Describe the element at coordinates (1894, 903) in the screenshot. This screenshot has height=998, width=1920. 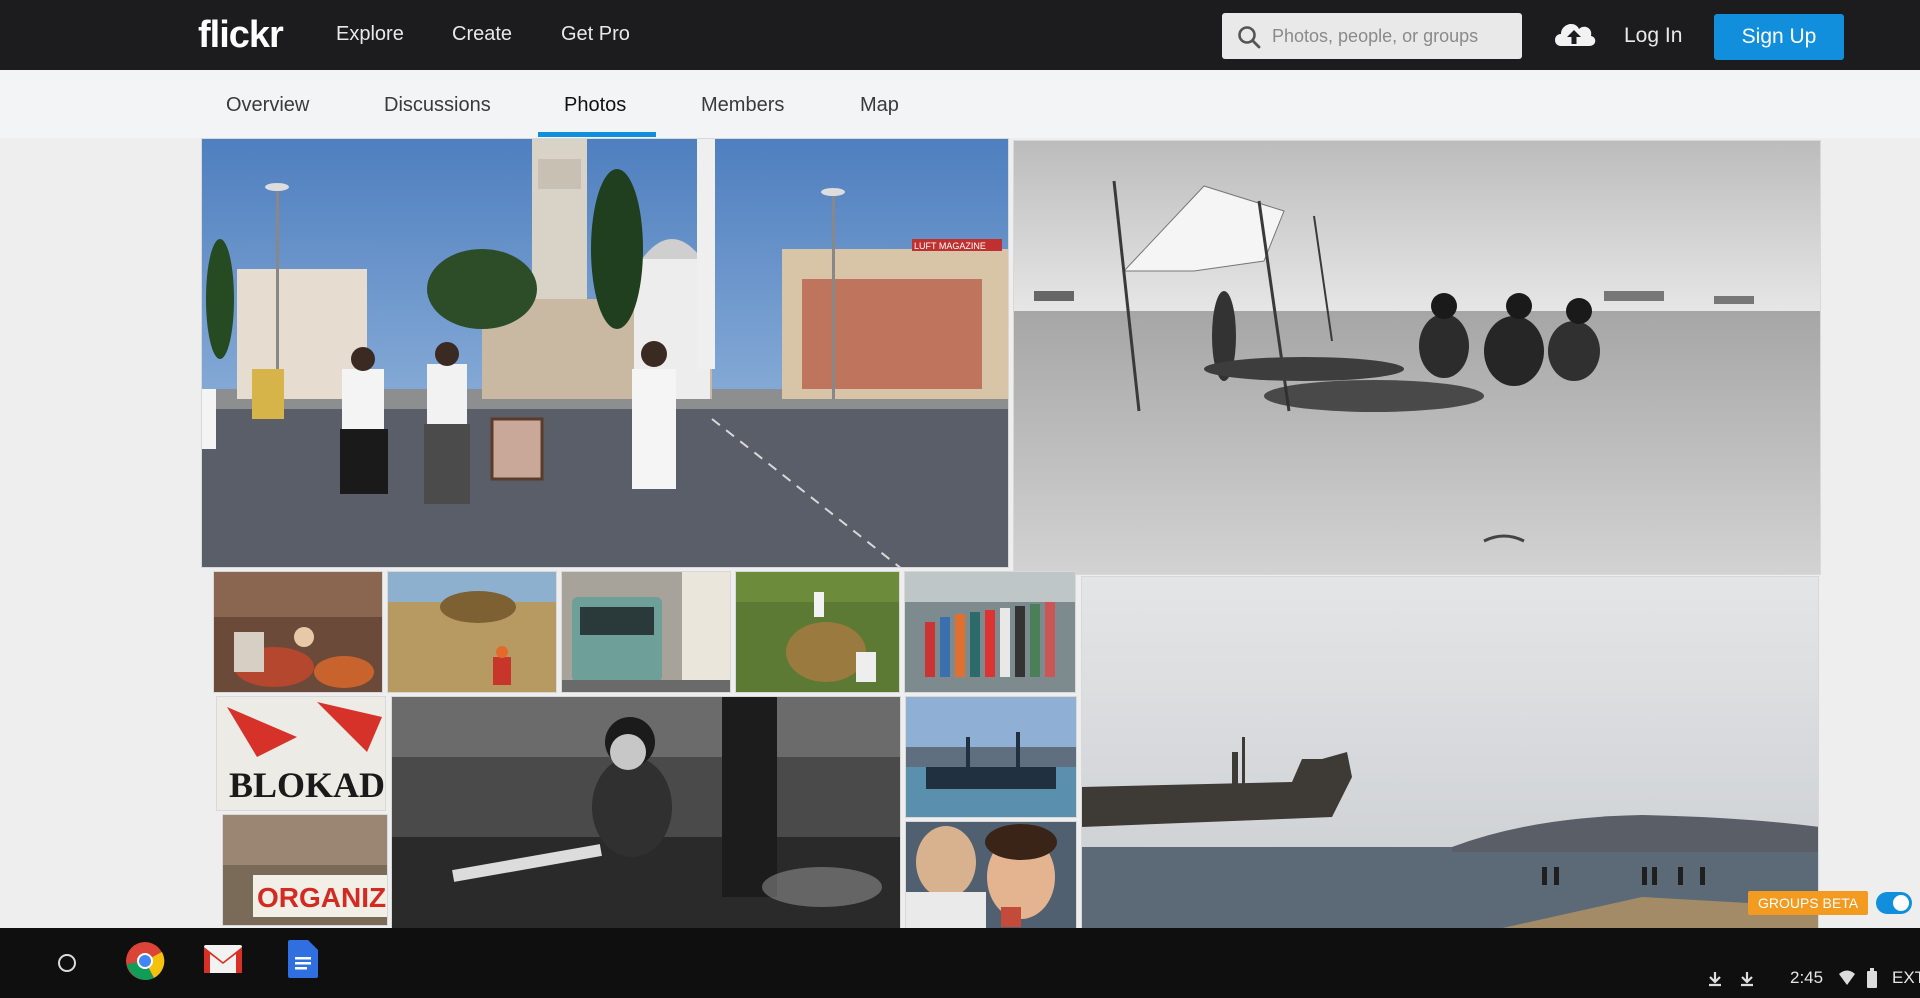
I see `groups-beta-toggle` at that location.